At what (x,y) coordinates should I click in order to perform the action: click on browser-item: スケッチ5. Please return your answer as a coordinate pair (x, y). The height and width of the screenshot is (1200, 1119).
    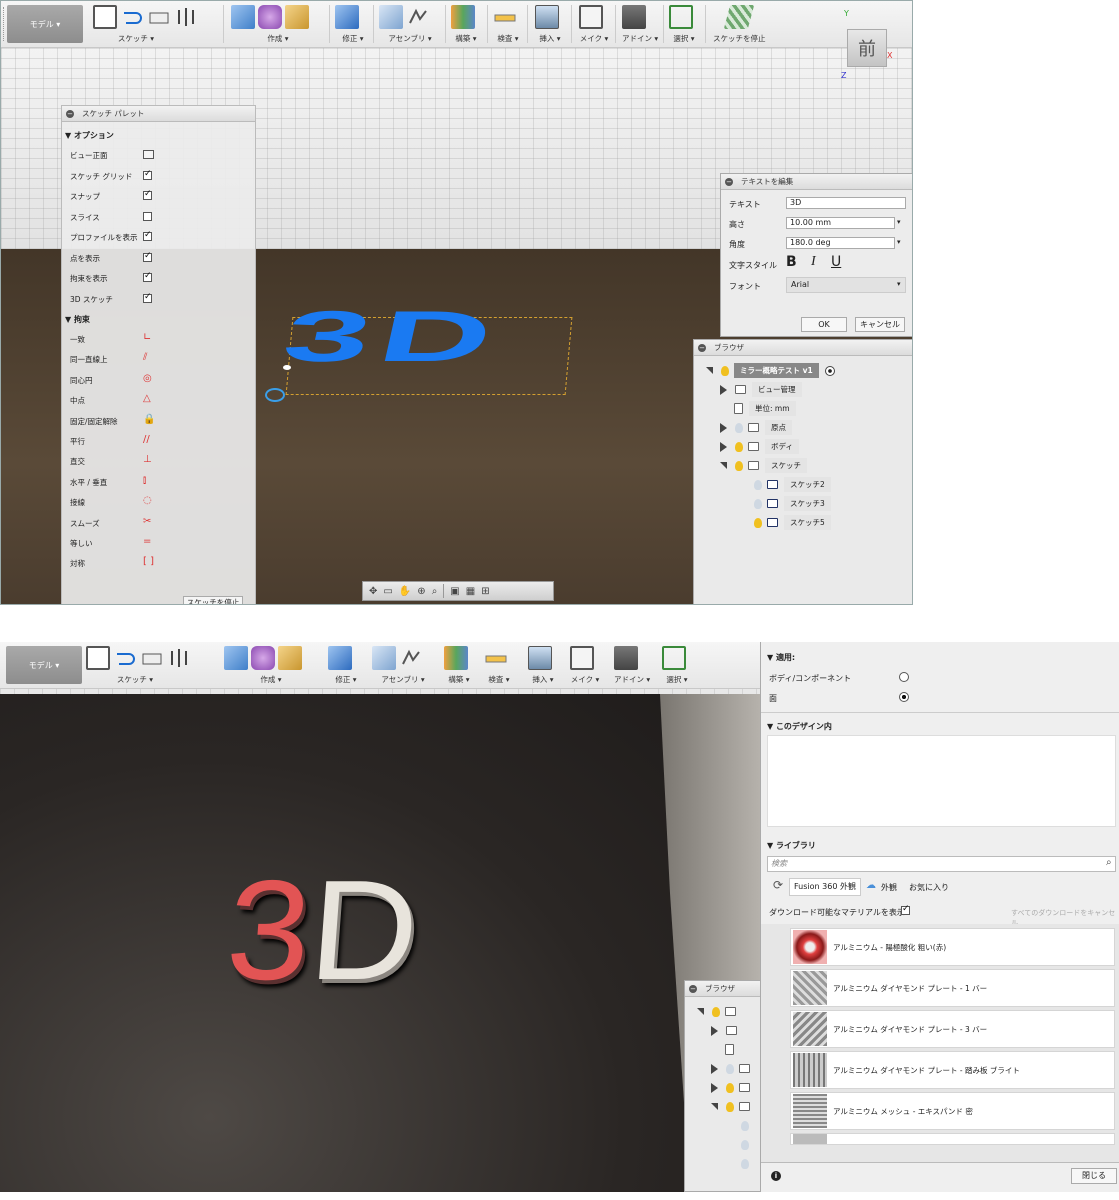
    Looking at the image, I should click on (792, 522).